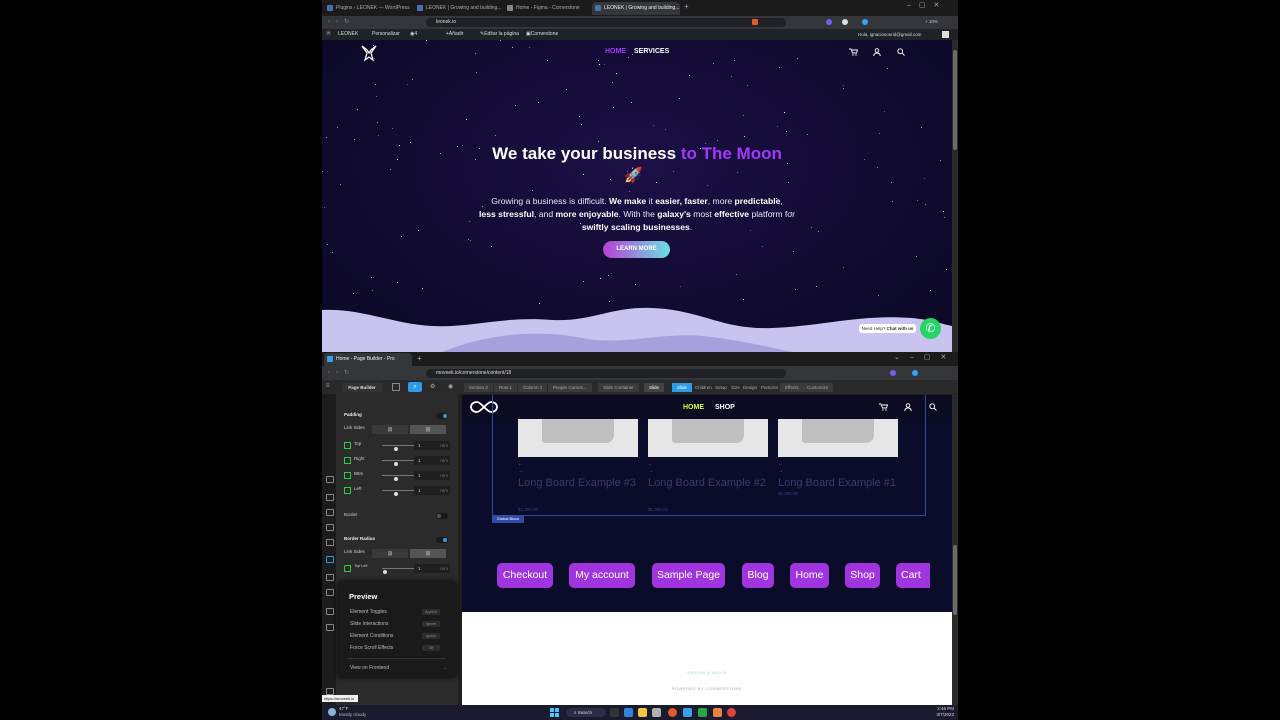 This screenshot has width=1280, height=720. What do you see at coordinates (877, 52) in the screenshot?
I see `account-icon` at bounding box center [877, 52].